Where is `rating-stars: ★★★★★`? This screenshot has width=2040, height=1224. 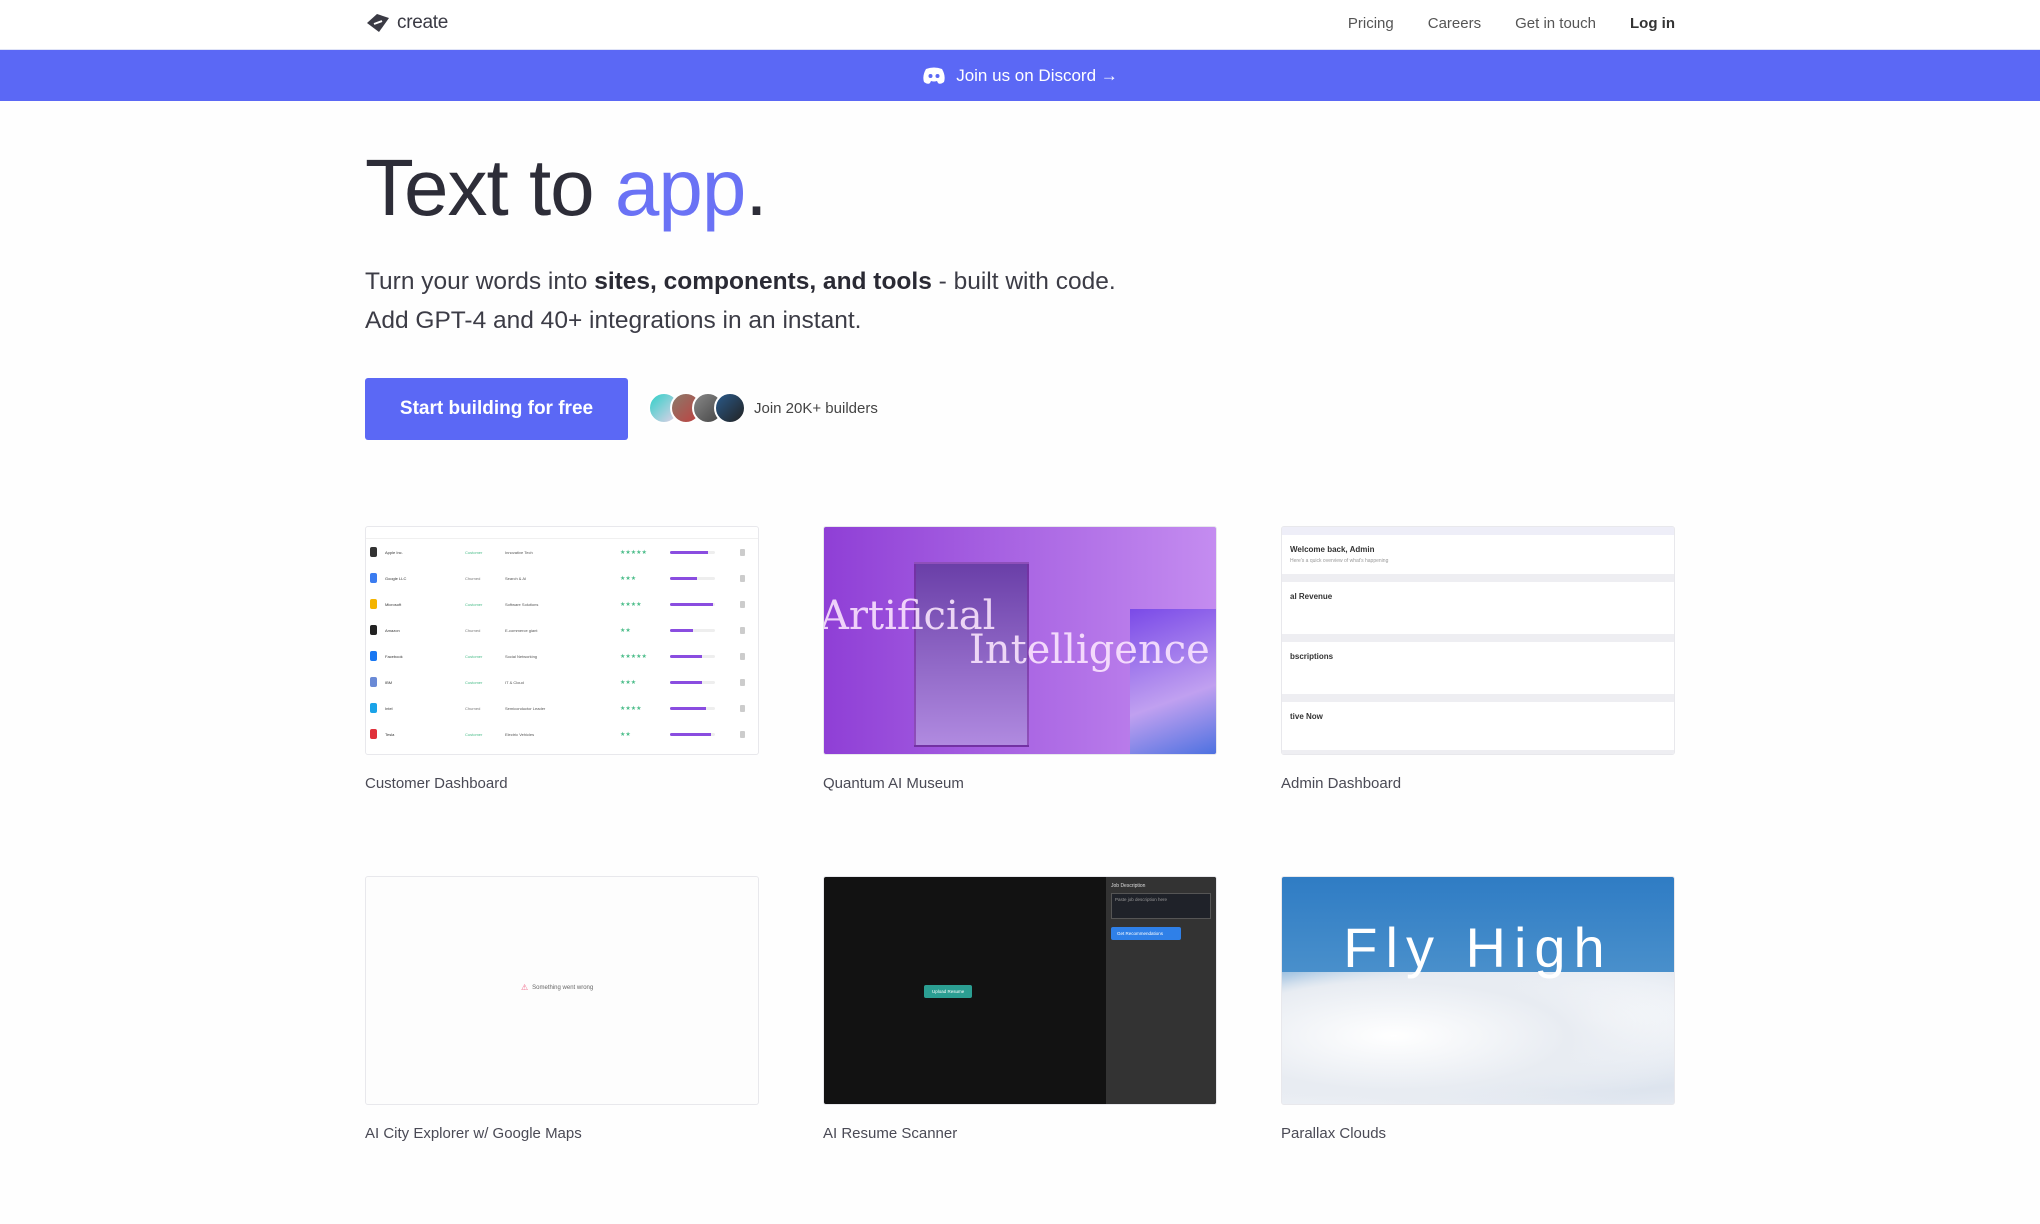
rating-stars: ★★★★★ is located at coordinates (633, 656).